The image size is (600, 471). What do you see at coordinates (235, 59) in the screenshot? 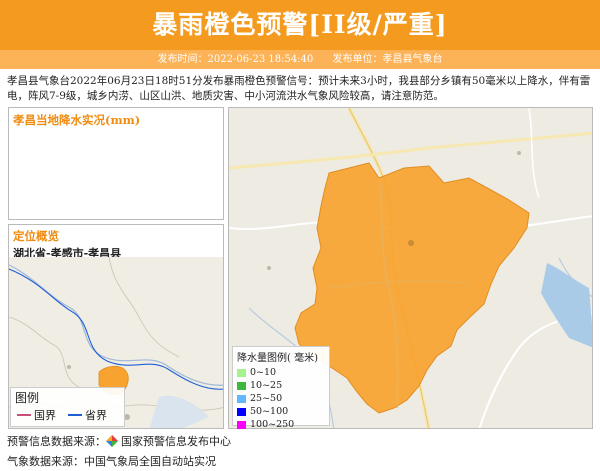
I see `publish-time: 发布时间：2022-06-23 18:54:40` at bounding box center [235, 59].